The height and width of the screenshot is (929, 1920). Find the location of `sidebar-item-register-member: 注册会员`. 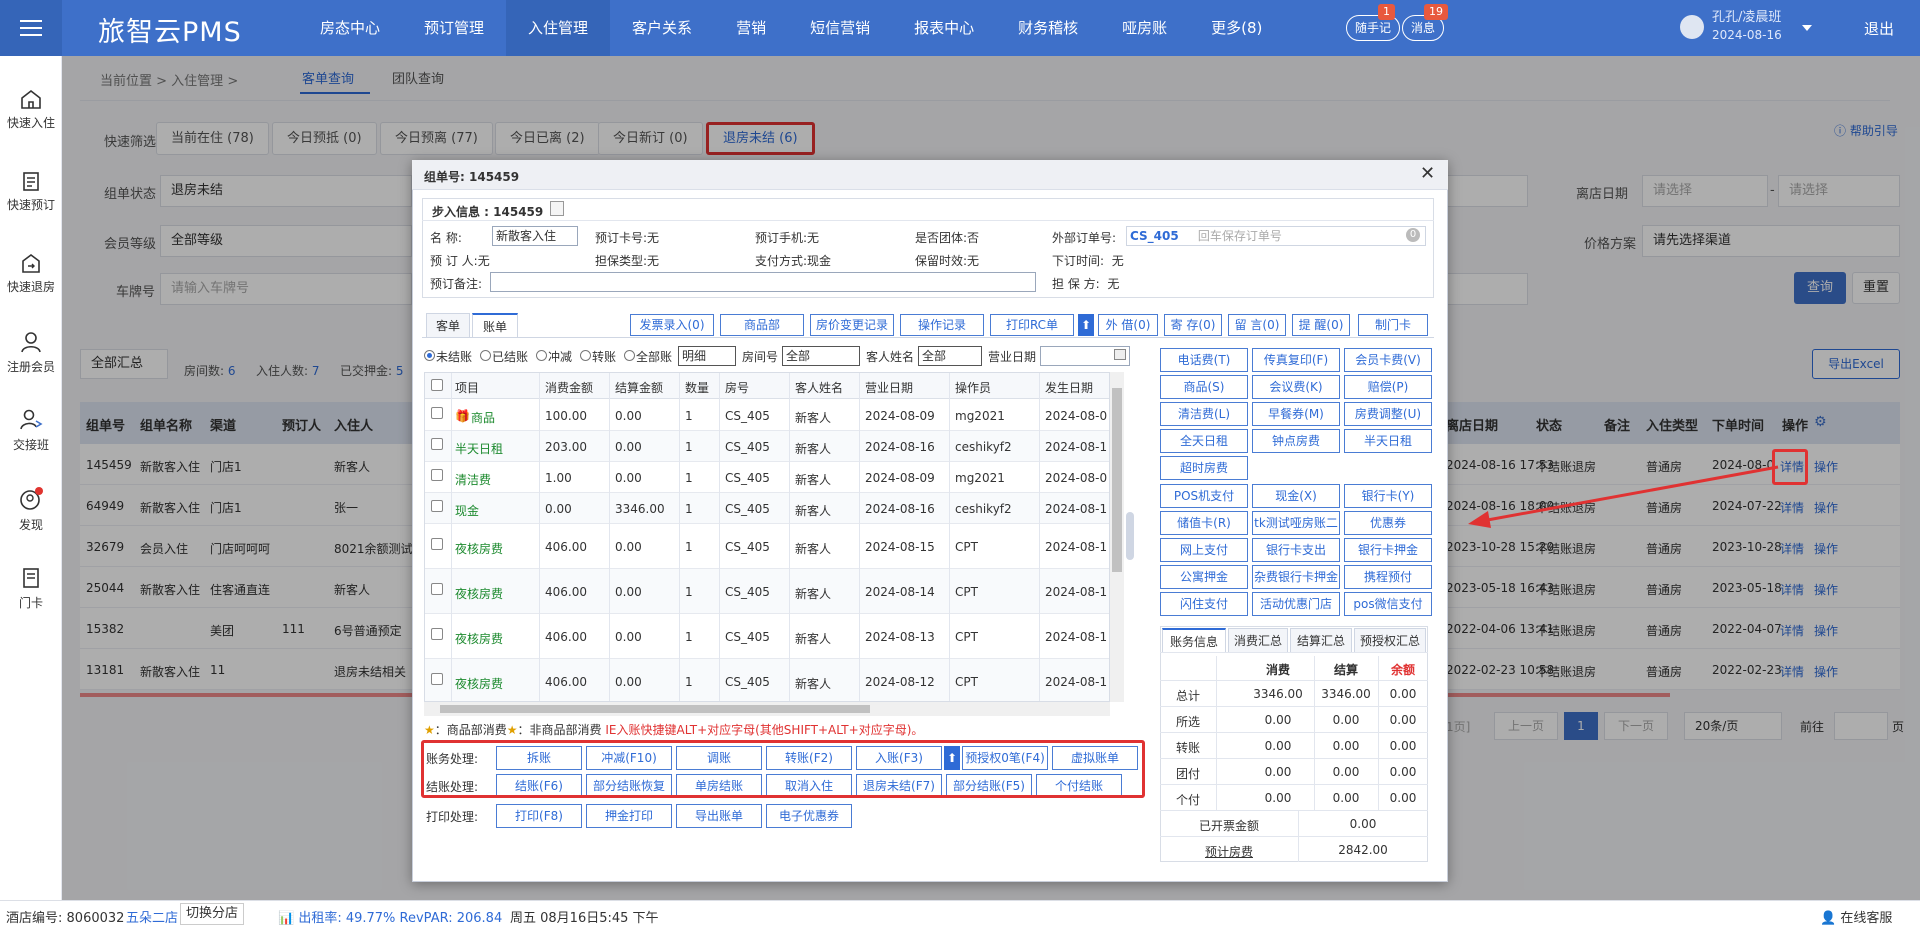

sidebar-item-register-member: 注册会员 is located at coordinates (31, 352).